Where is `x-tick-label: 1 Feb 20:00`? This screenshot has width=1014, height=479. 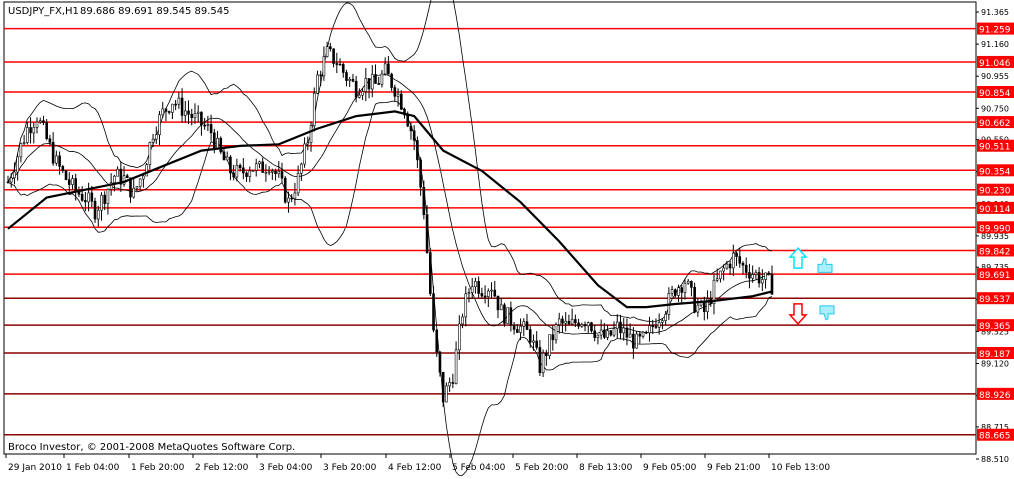
x-tick-label: 1 Feb 20:00 is located at coordinates (158, 468).